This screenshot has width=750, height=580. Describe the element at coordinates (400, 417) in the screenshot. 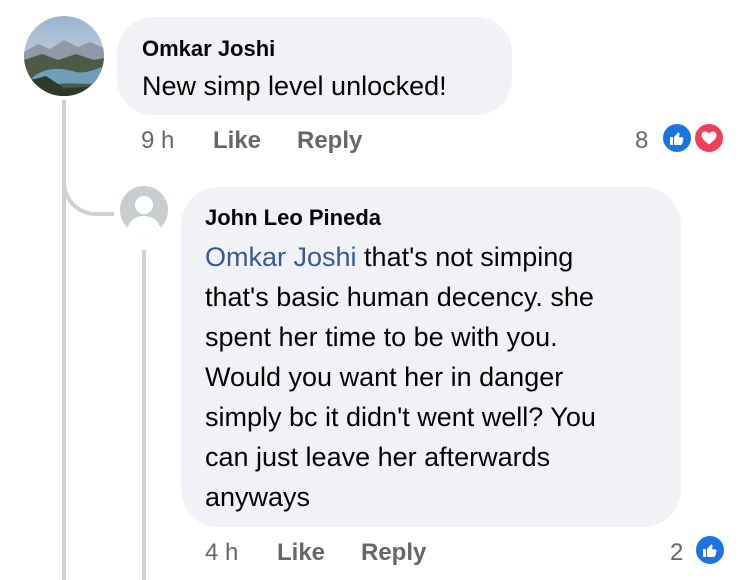

I see `reply-text-line: simply bc it didn't went well? You` at that location.